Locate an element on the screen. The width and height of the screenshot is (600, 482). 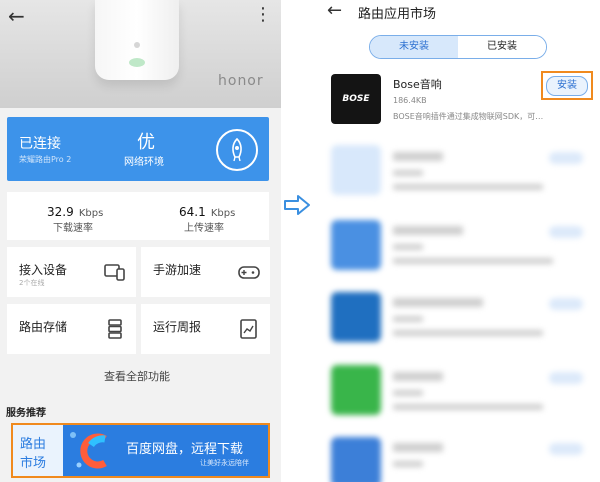
view-all-features-link: 查看全部功能 is located at coordinates (137, 376).